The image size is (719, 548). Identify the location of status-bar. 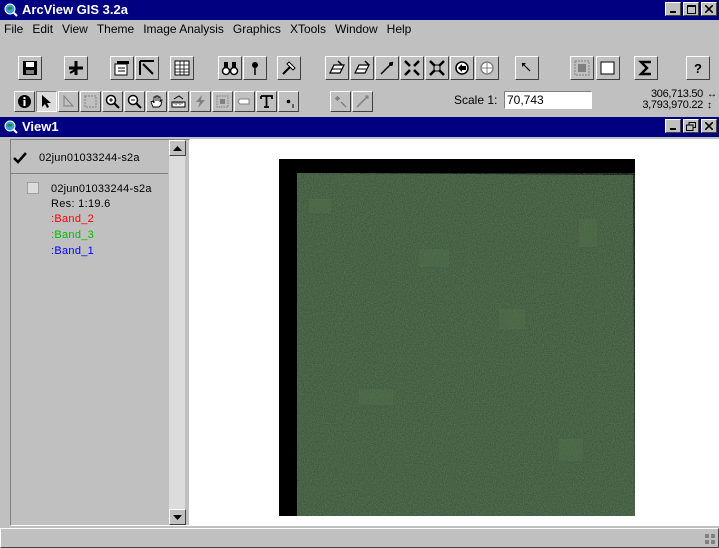
(359, 538).